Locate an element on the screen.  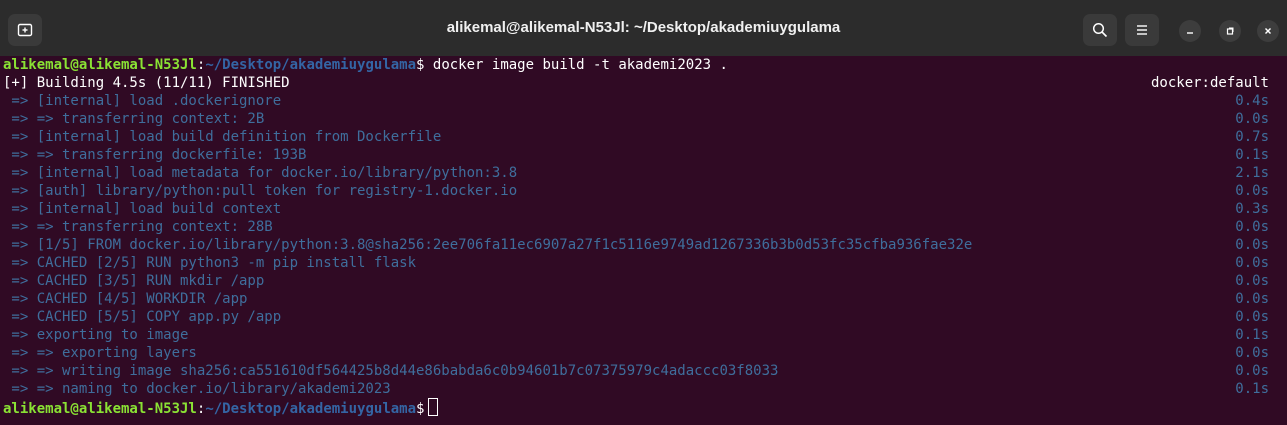
build-step-line: => [internal] load build context 0.3s is located at coordinates (634, 209).